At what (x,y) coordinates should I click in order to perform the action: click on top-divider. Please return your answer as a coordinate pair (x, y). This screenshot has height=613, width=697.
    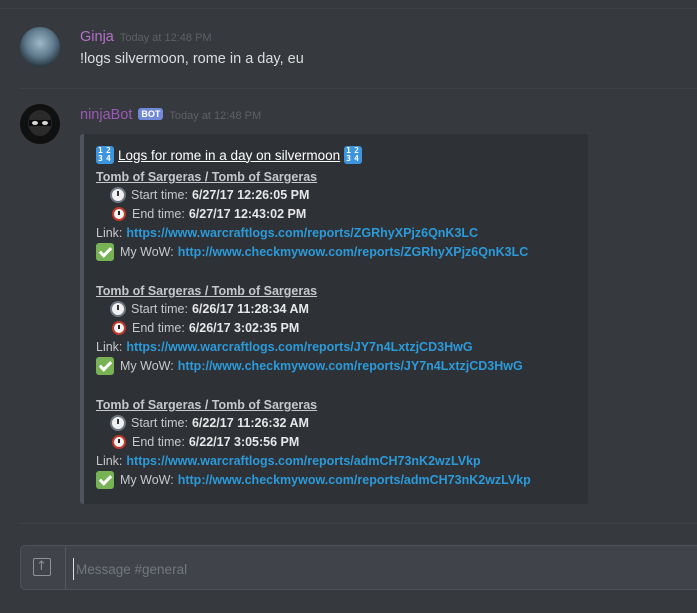
    Looking at the image, I should click on (348, 8).